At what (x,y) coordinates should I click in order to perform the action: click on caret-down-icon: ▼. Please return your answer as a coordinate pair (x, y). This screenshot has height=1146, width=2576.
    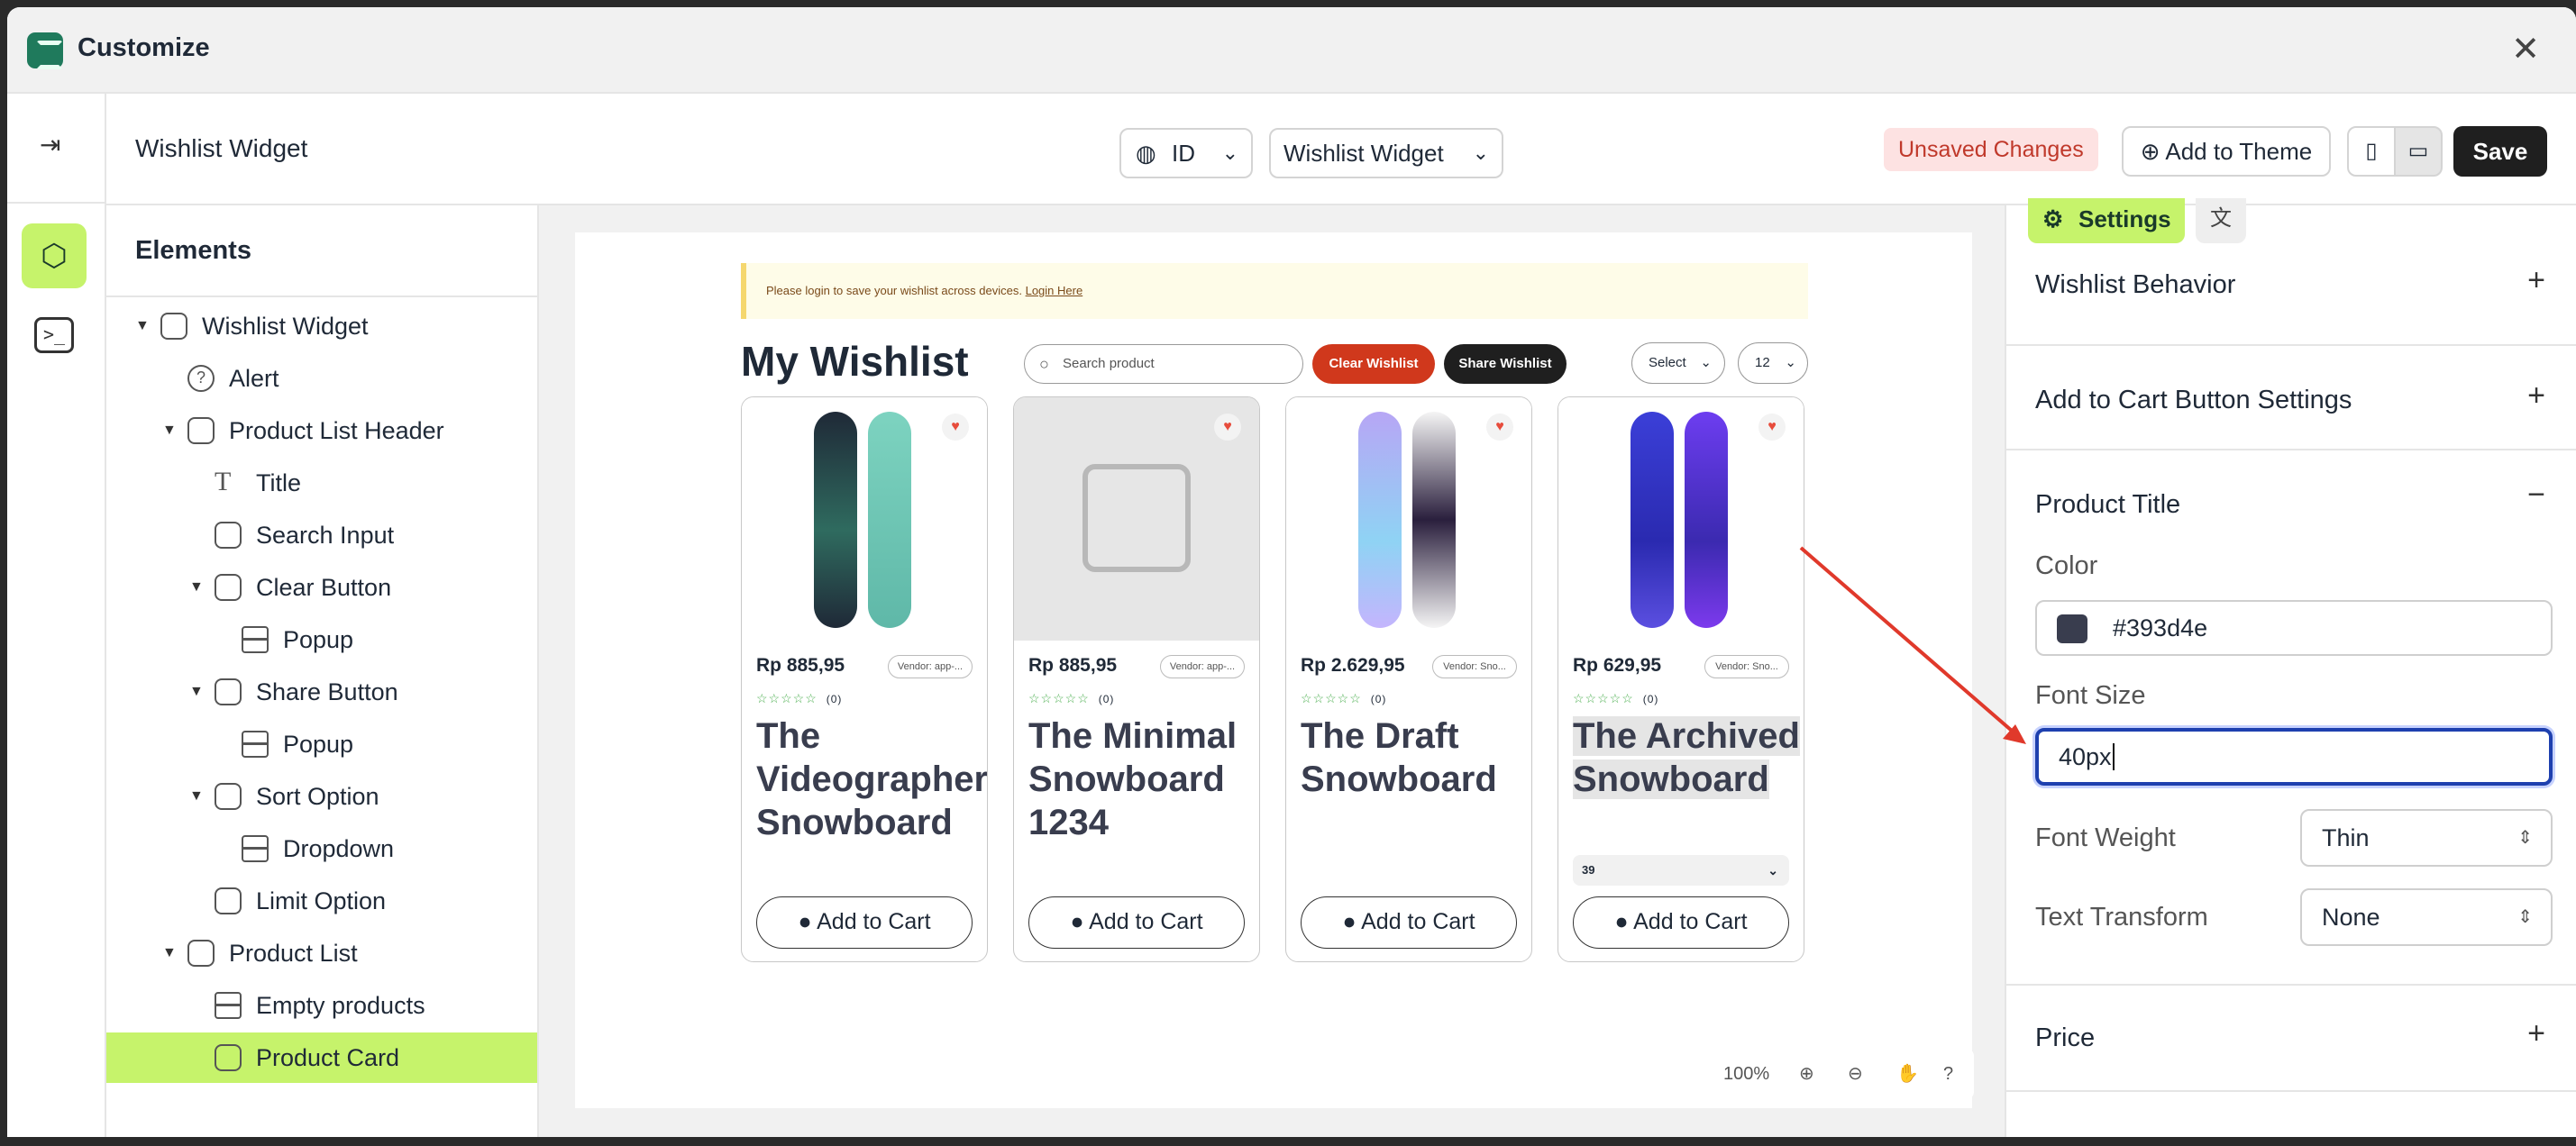
    Looking at the image, I should click on (196, 796).